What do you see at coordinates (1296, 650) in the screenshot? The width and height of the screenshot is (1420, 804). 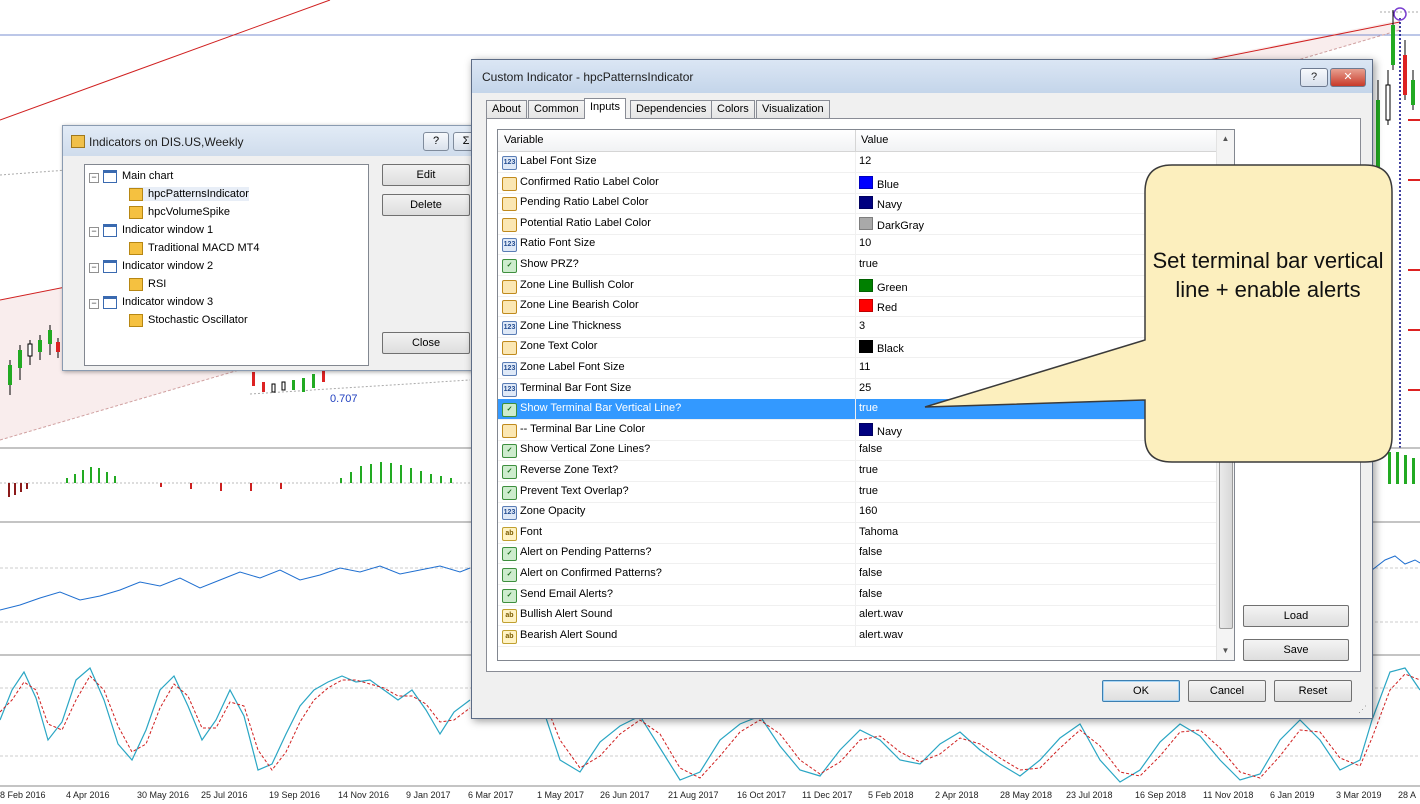 I see `save-button: Save` at bounding box center [1296, 650].